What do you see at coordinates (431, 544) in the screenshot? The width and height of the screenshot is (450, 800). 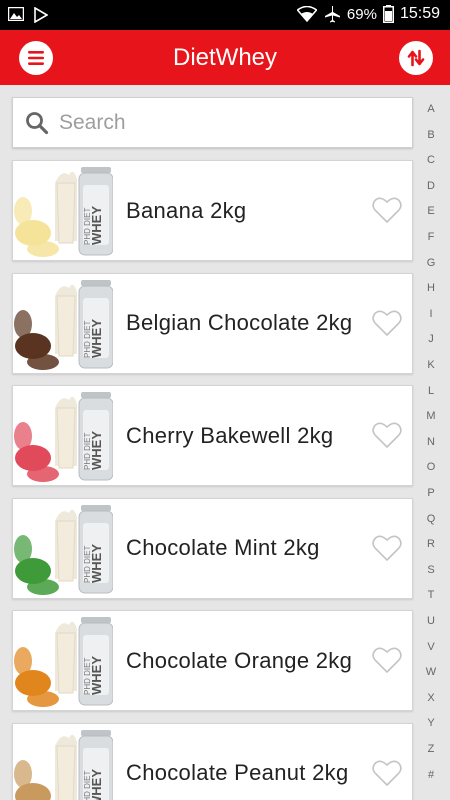 I see `alphabet-index-letter: R` at bounding box center [431, 544].